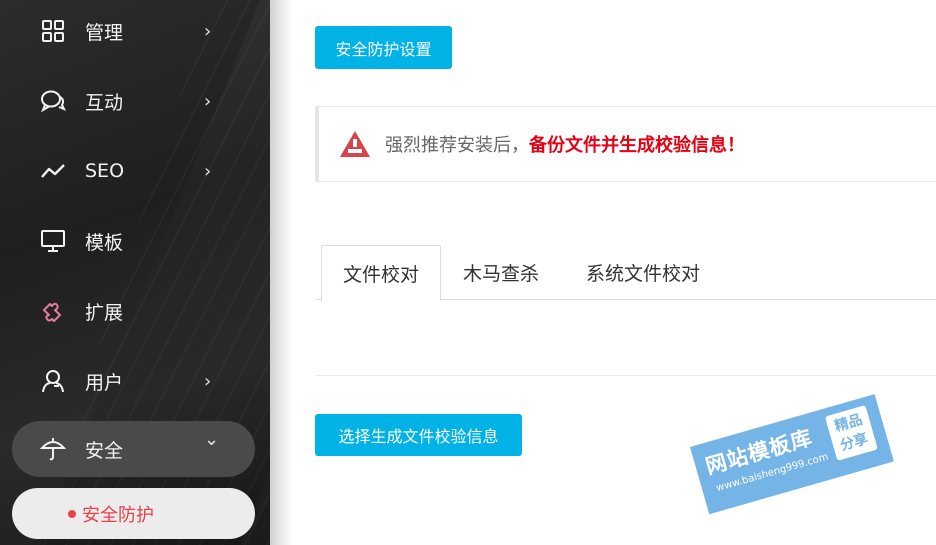 The height and width of the screenshot is (545, 936). What do you see at coordinates (851, 433) in the screenshot?
I see `watermark-badge: 精品 分享` at bounding box center [851, 433].